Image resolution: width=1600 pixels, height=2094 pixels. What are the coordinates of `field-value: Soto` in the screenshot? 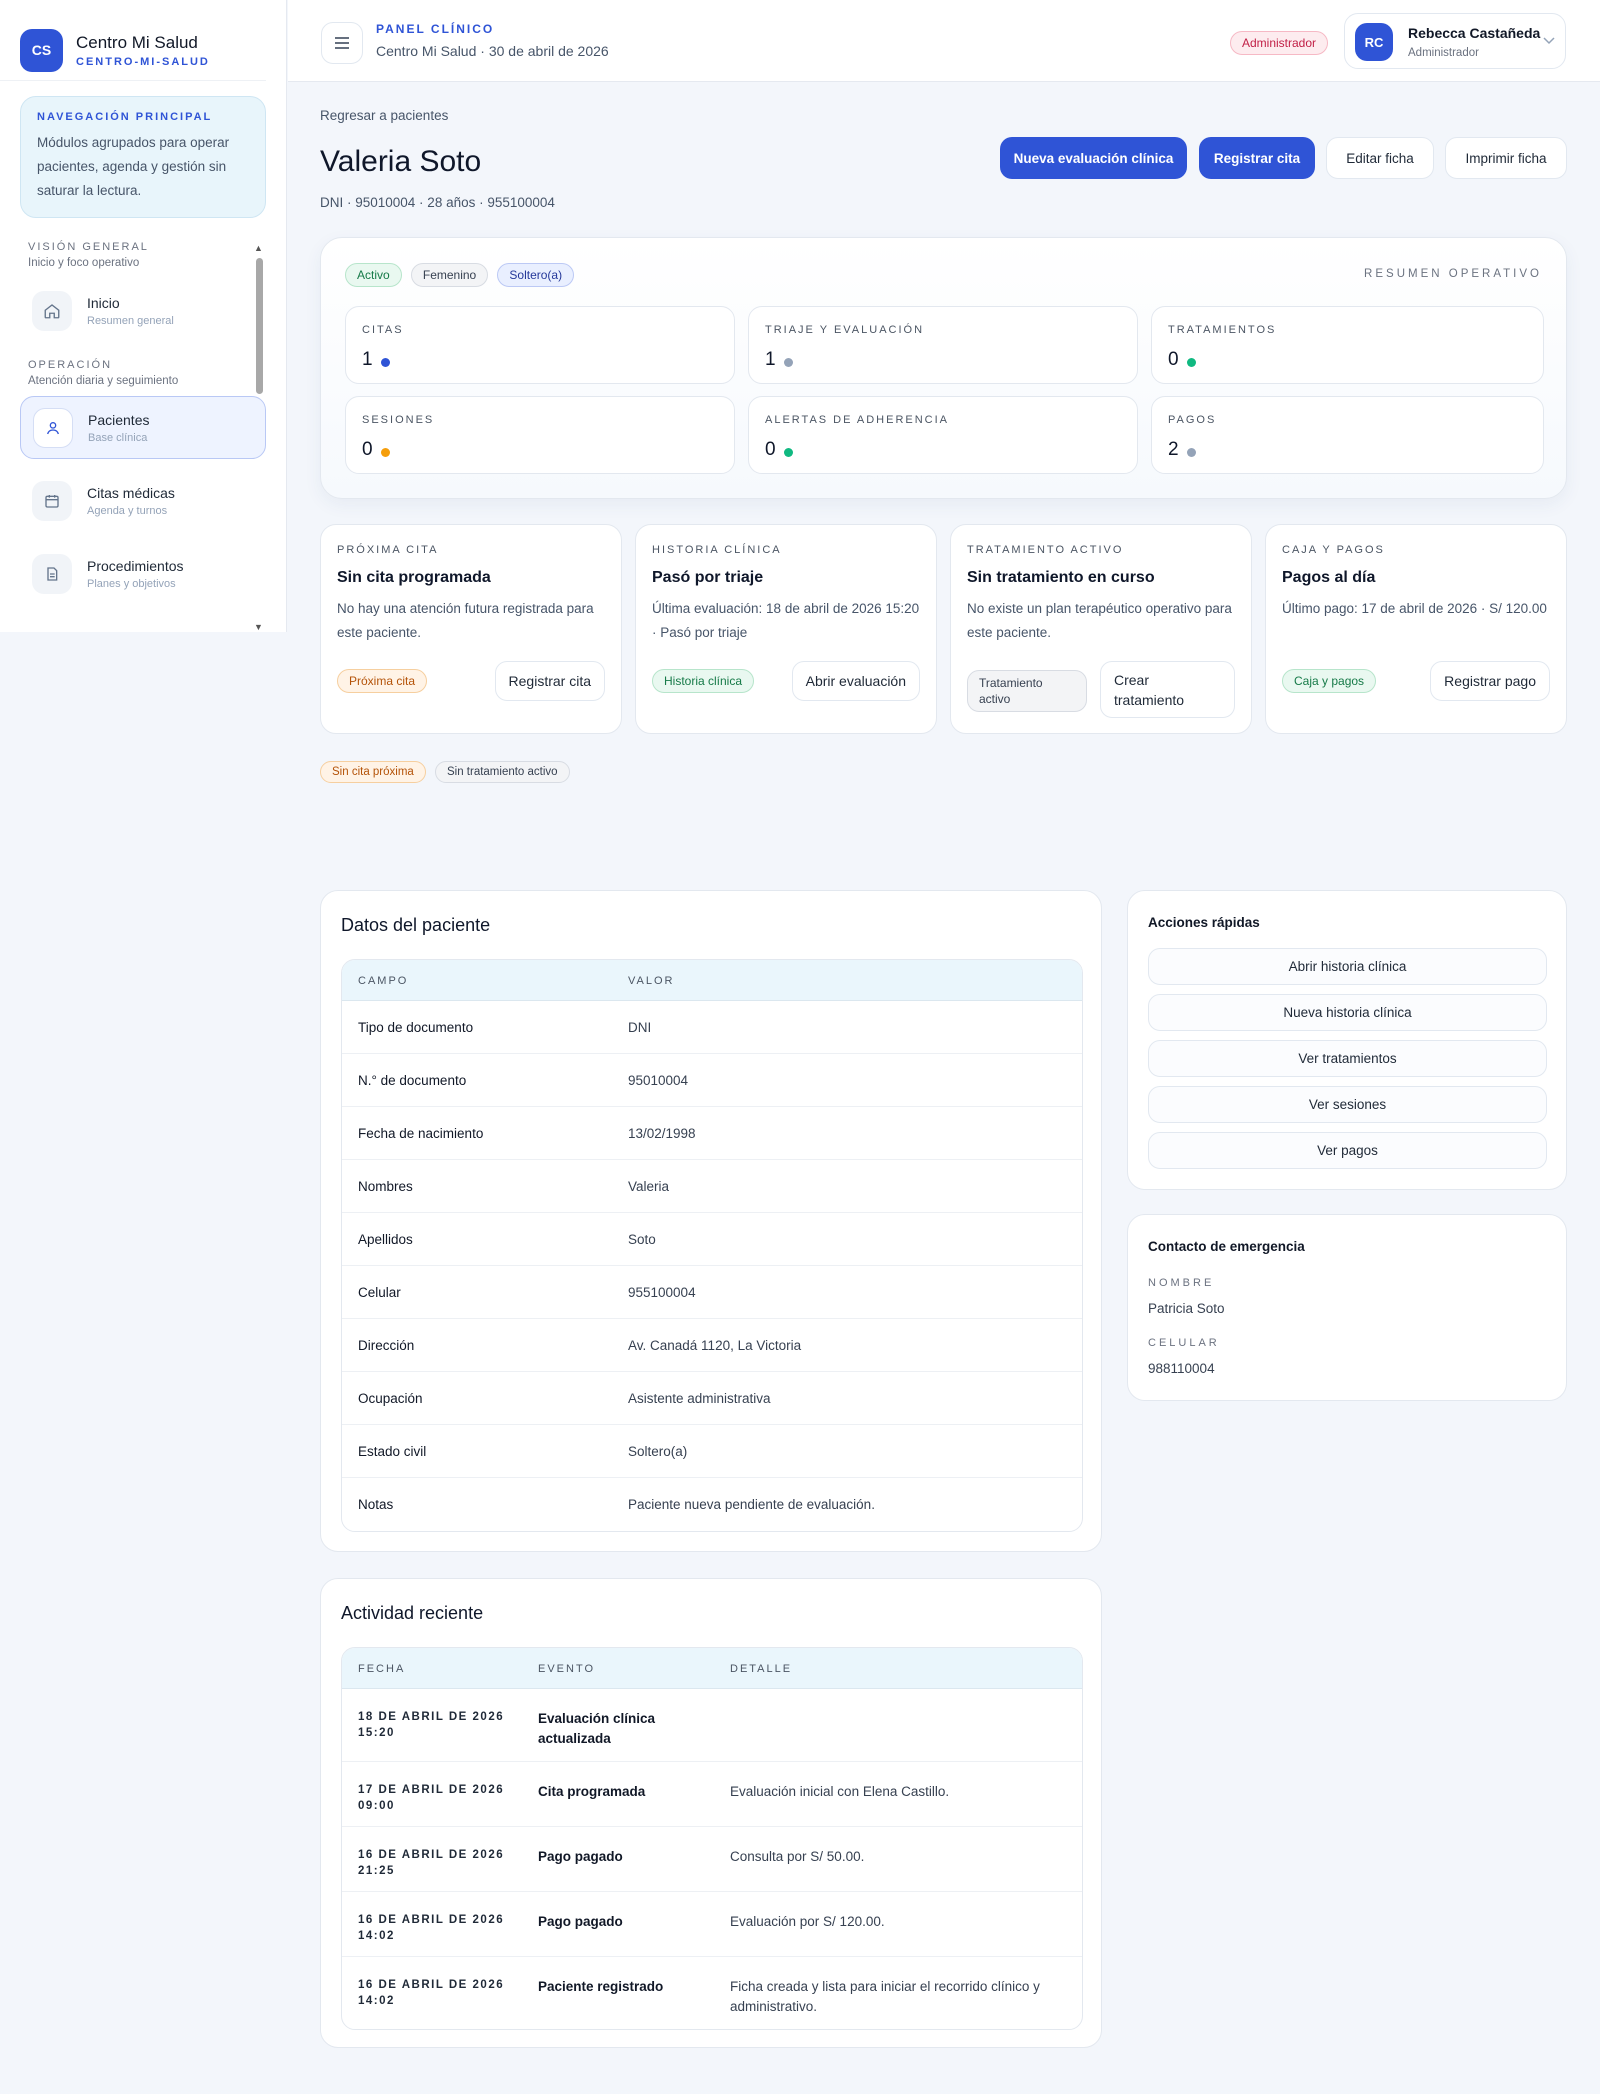 It's located at (642, 1239).